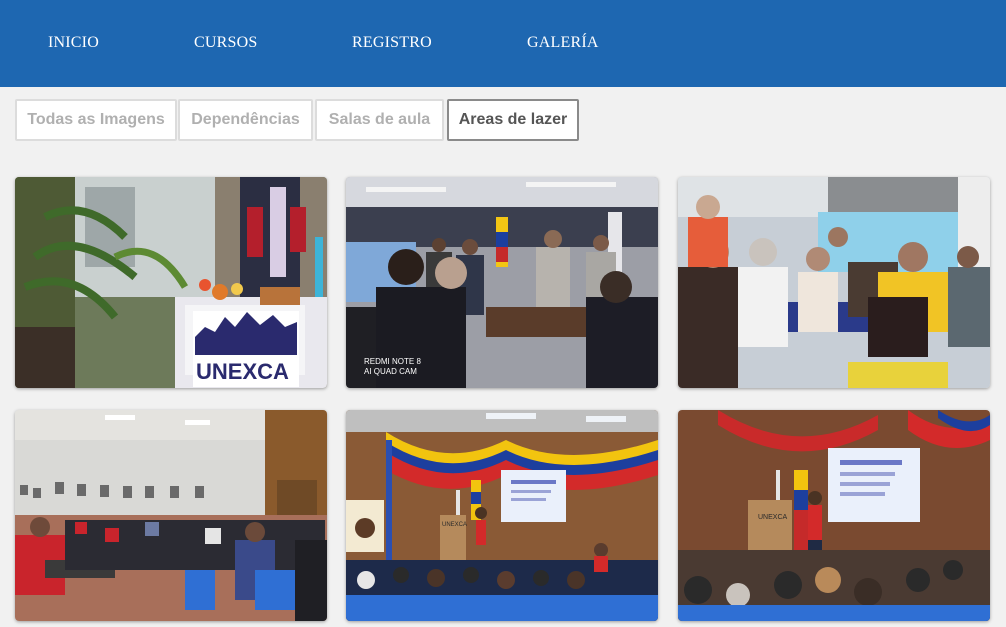  What do you see at coordinates (379, 120) in the screenshot?
I see `filter-button-salas-de-aula: Salas de aula` at bounding box center [379, 120].